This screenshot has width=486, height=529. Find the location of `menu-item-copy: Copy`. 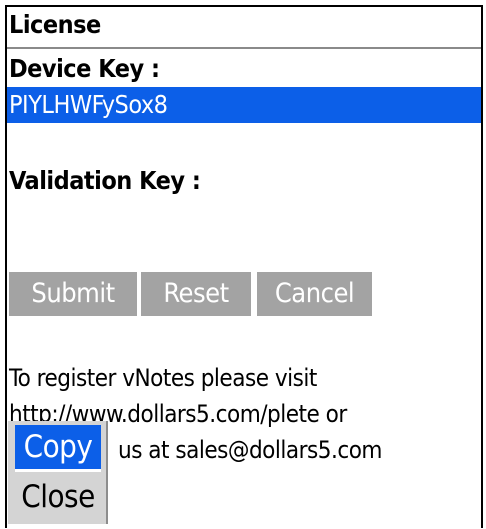

menu-item-copy: Copy is located at coordinates (58, 448).